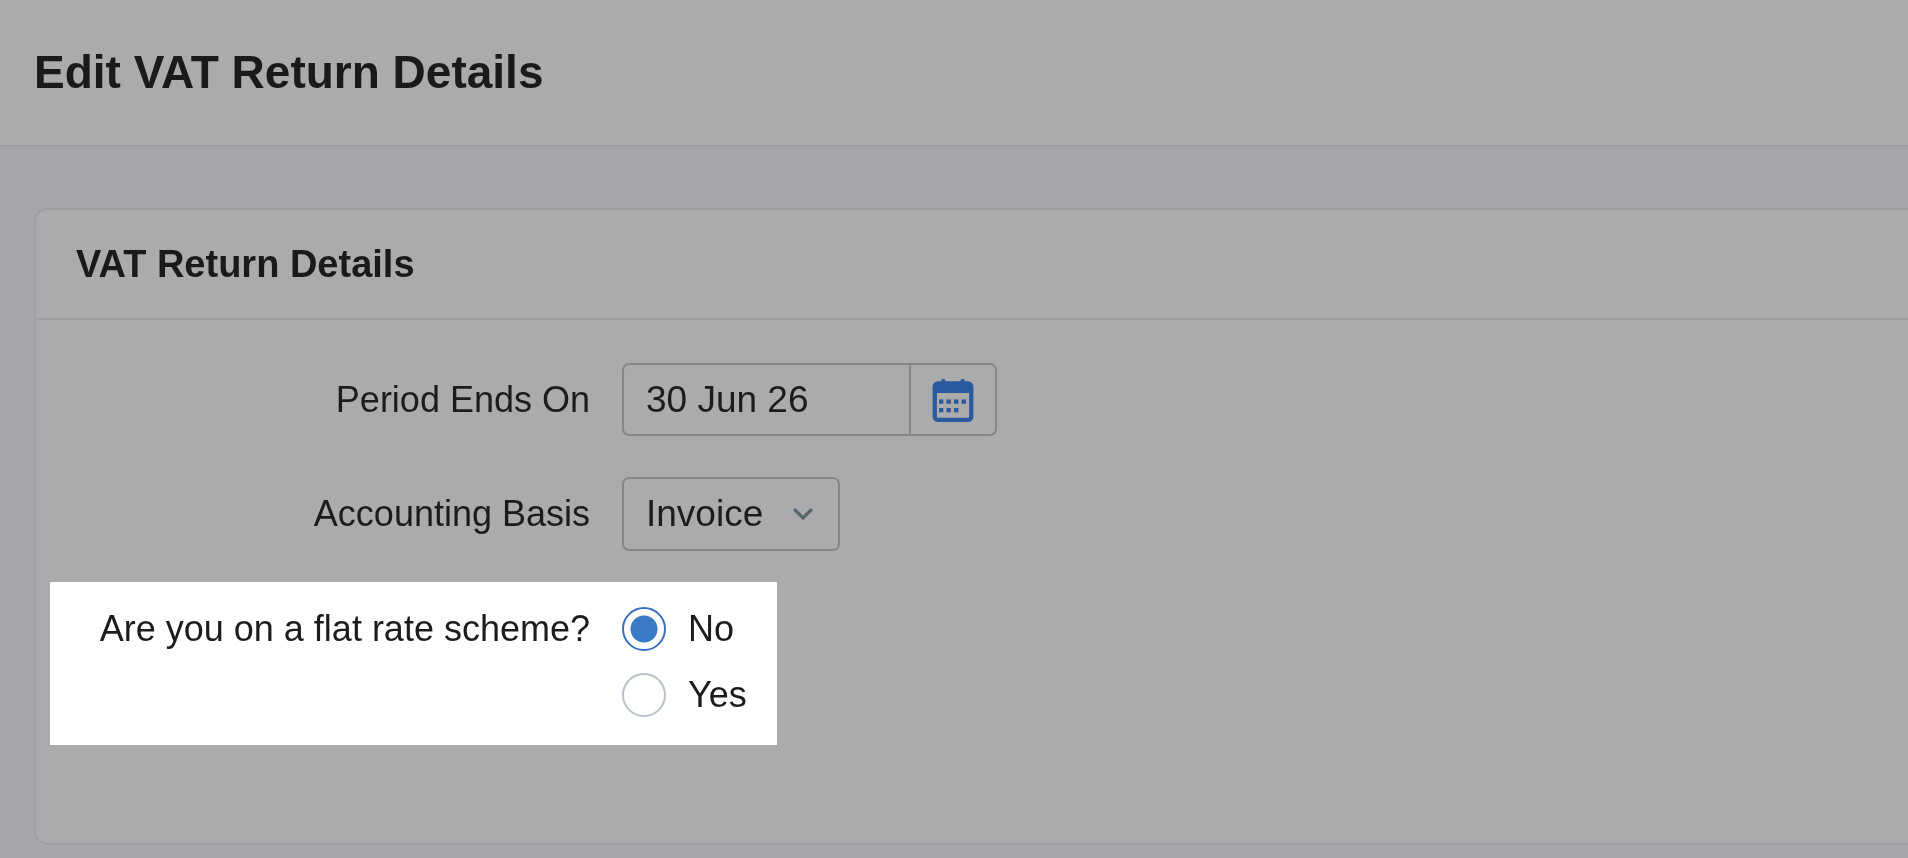  I want to click on field-label: Are you on a flat rate scheme?, so click(344, 629).